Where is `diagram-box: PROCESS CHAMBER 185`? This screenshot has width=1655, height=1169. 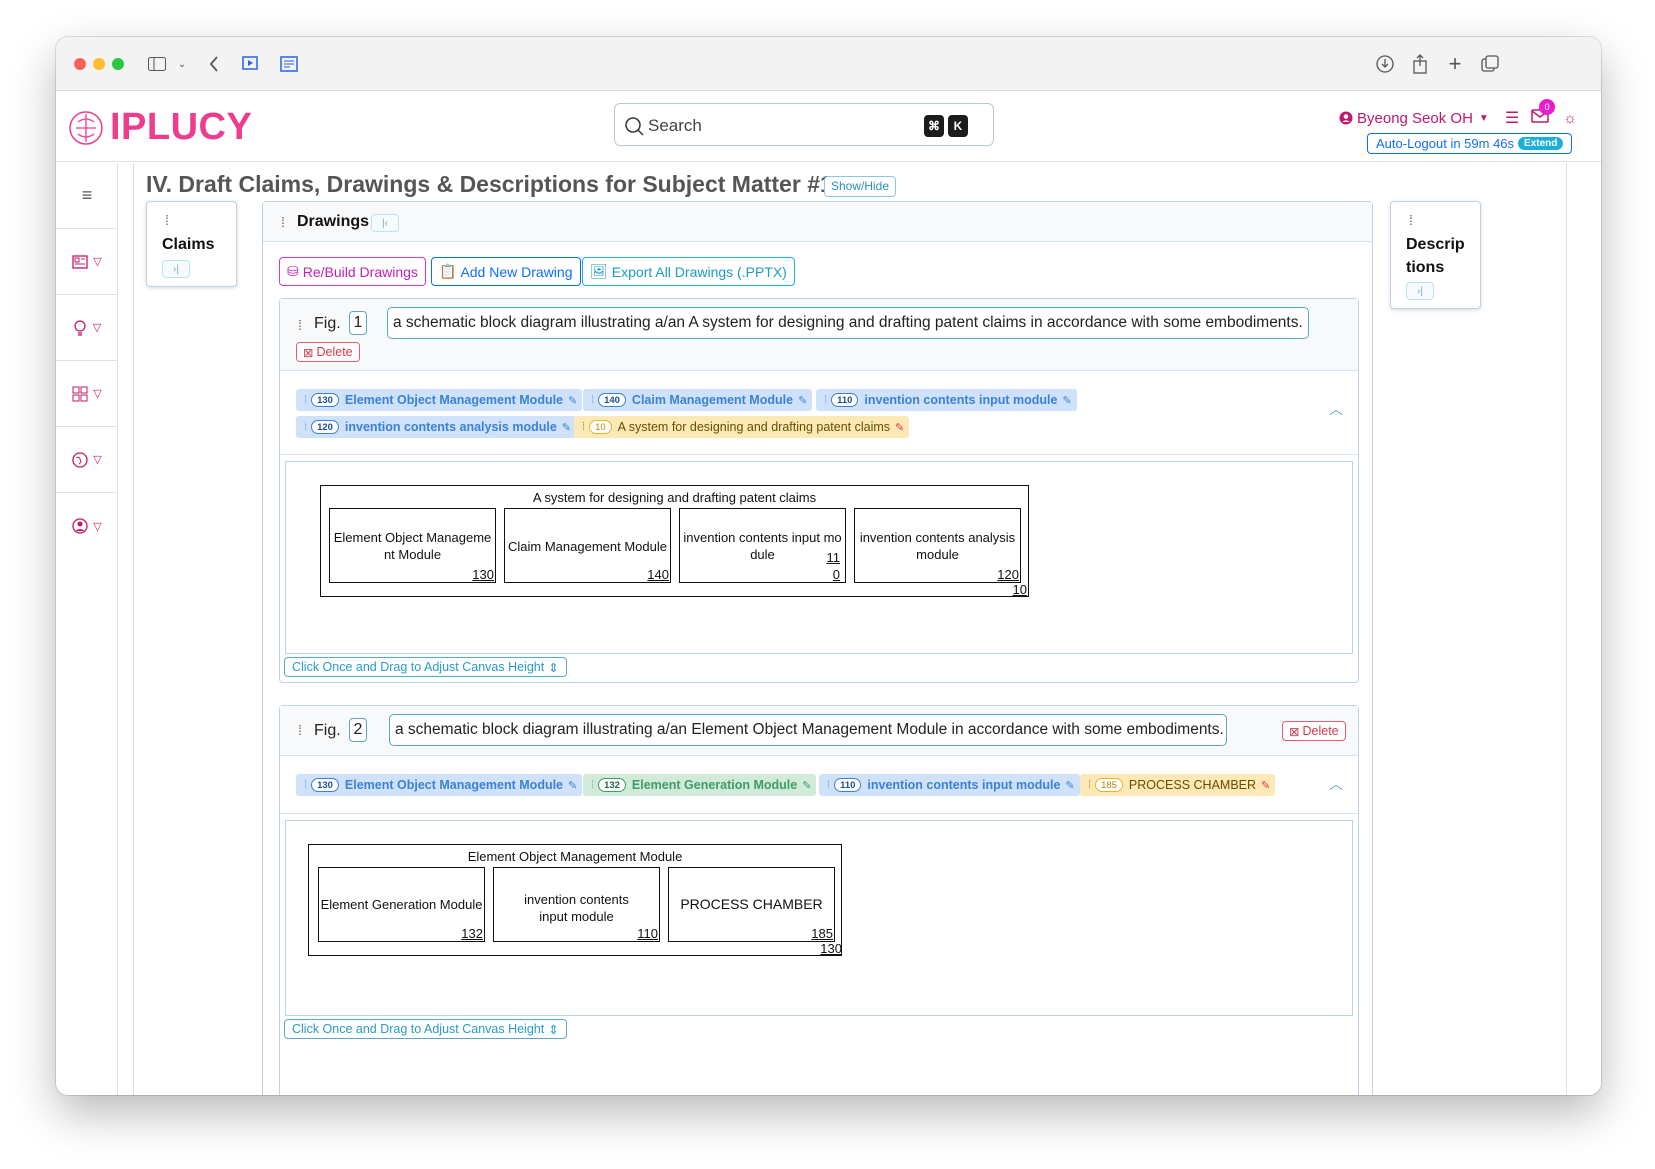 diagram-box: PROCESS CHAMBER 185 is located at coordinates (751, 904).